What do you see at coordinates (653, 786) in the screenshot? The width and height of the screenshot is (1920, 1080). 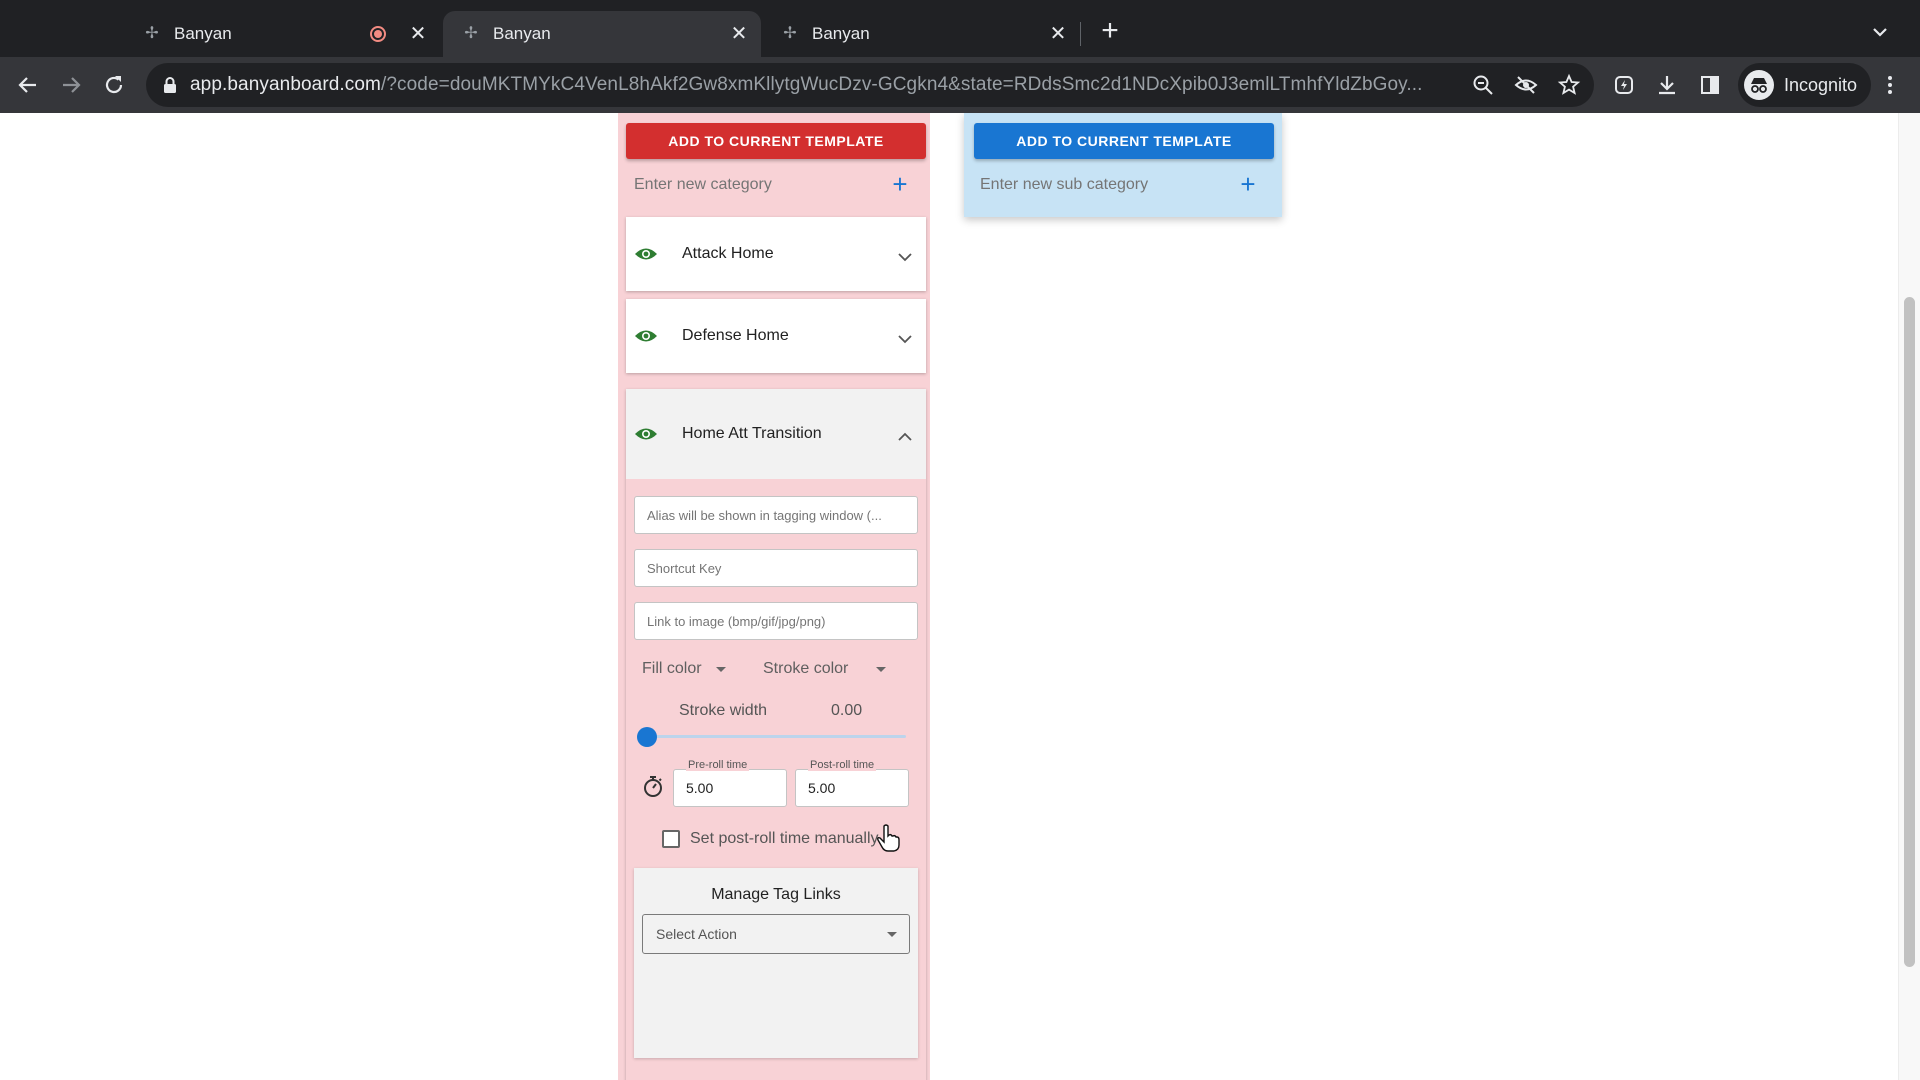 I see `stopwatch-icon` at bounding box center [653, 786].